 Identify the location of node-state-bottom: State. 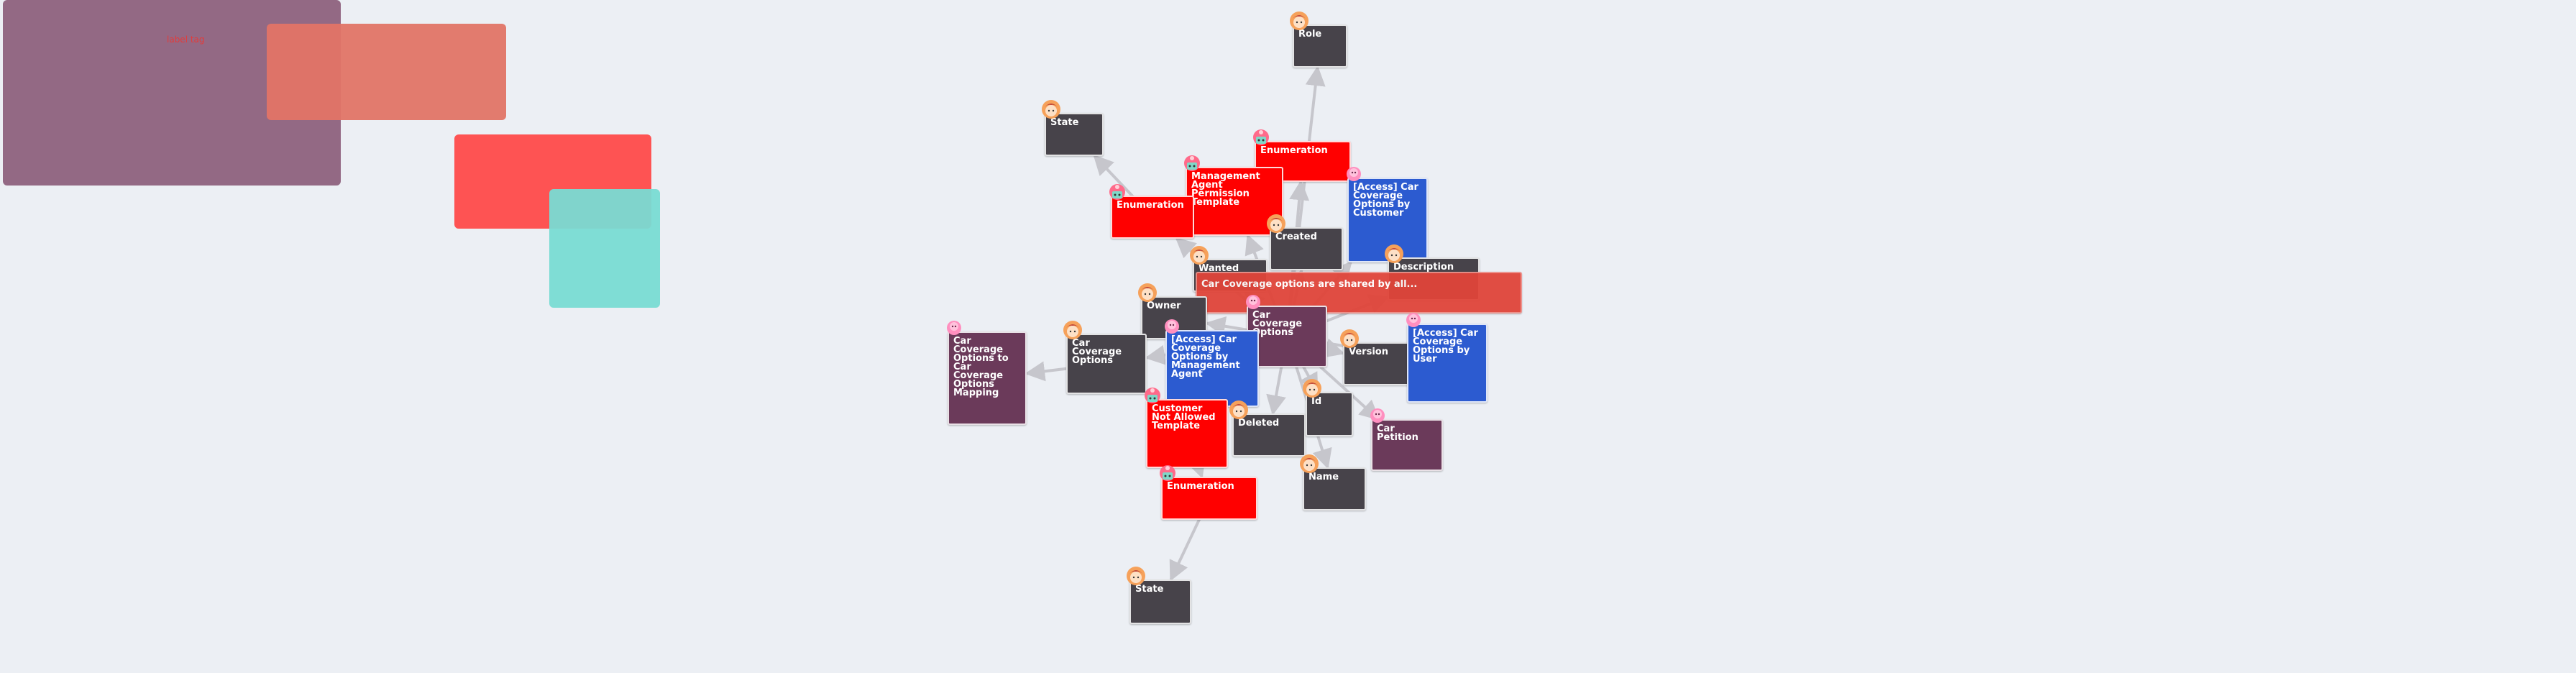
(1159, 595).